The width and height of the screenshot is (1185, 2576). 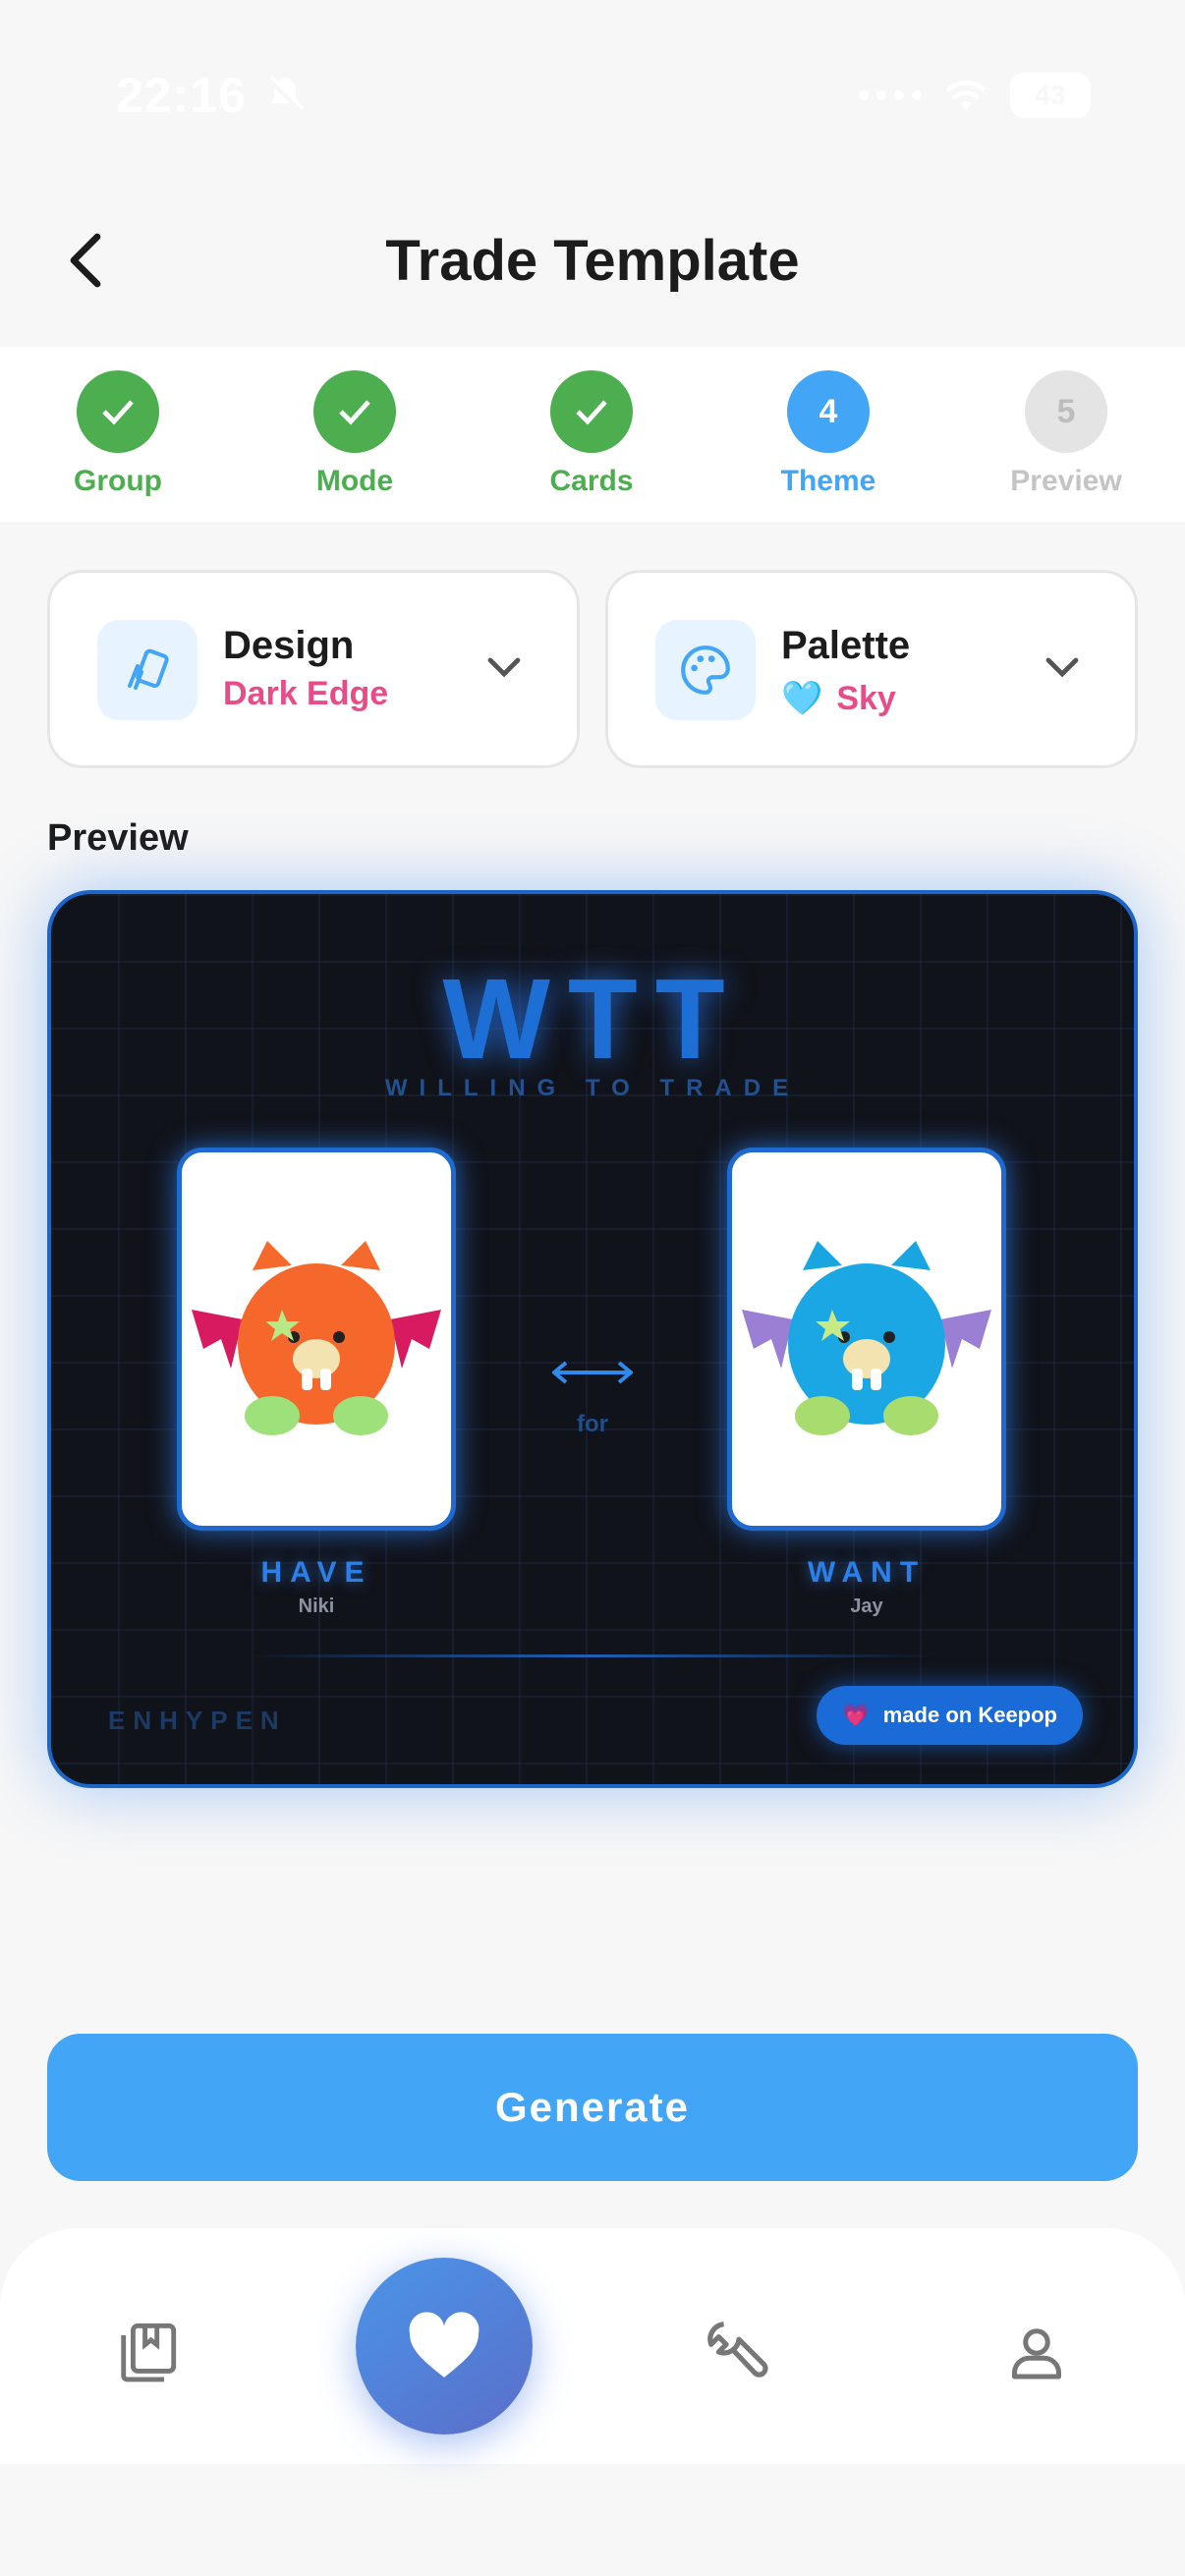 I want to click on made-on-keepop-badge: 💗 made on Keepop, so click(x=950, y=1715).